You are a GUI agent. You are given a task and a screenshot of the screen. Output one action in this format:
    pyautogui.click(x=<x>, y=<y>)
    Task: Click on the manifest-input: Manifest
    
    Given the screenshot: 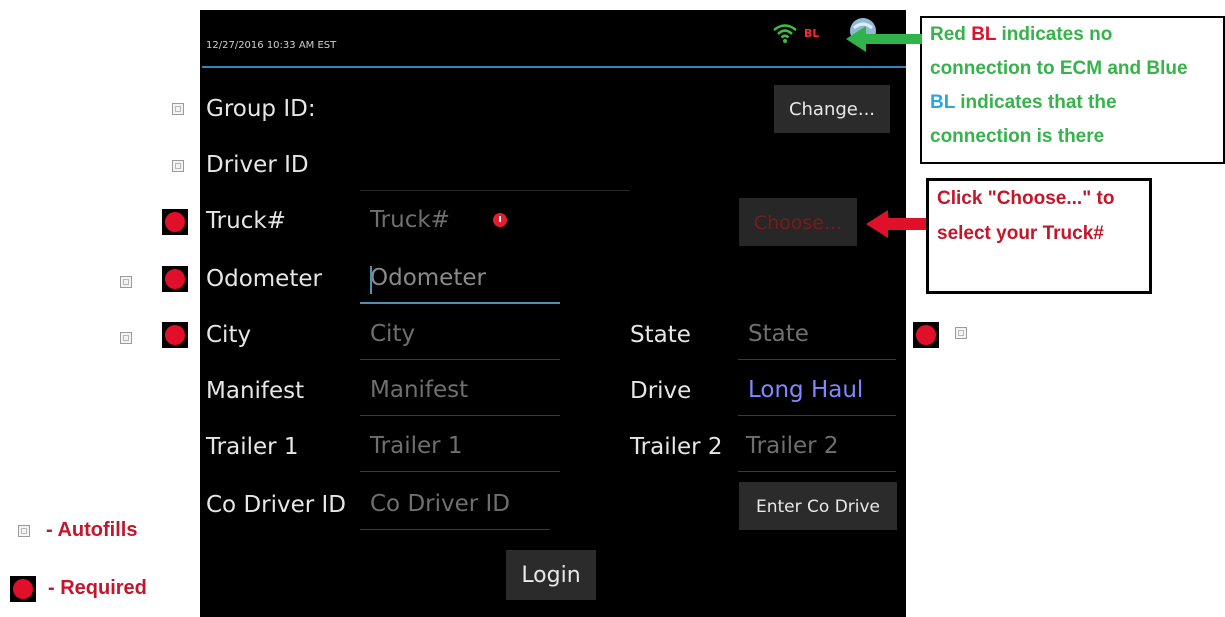 What is the action you would take?
    pyautogui.click(x=460, y=392)
    